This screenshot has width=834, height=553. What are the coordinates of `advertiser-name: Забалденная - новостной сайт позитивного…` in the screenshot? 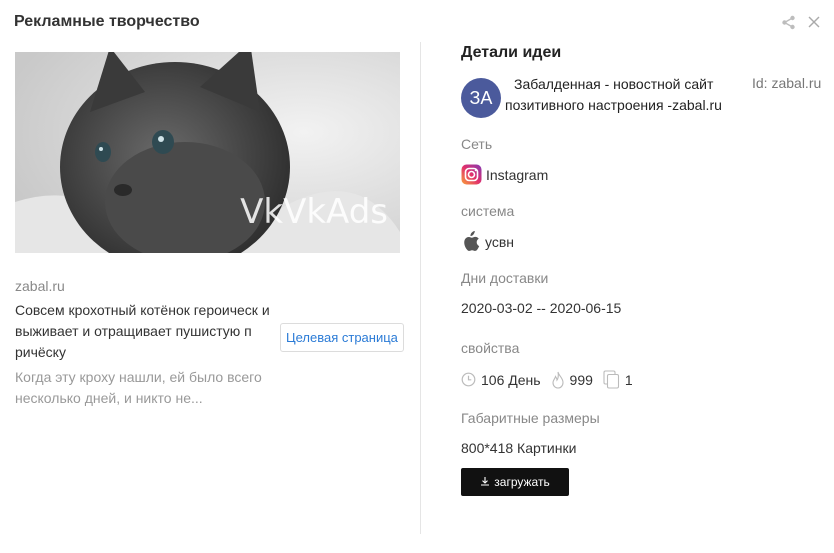 It's located at (626, 95).